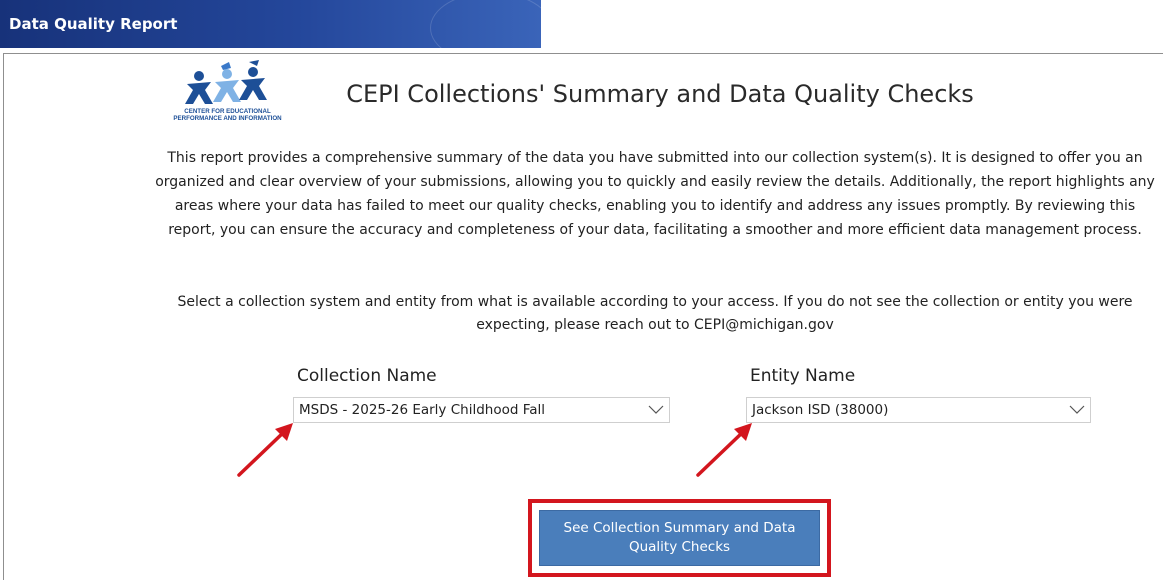 This screenshot has height=580, width=1163. I want to click on logo-text-line2: PERFORMANCE AND INFORMATION, so click(227, 118).